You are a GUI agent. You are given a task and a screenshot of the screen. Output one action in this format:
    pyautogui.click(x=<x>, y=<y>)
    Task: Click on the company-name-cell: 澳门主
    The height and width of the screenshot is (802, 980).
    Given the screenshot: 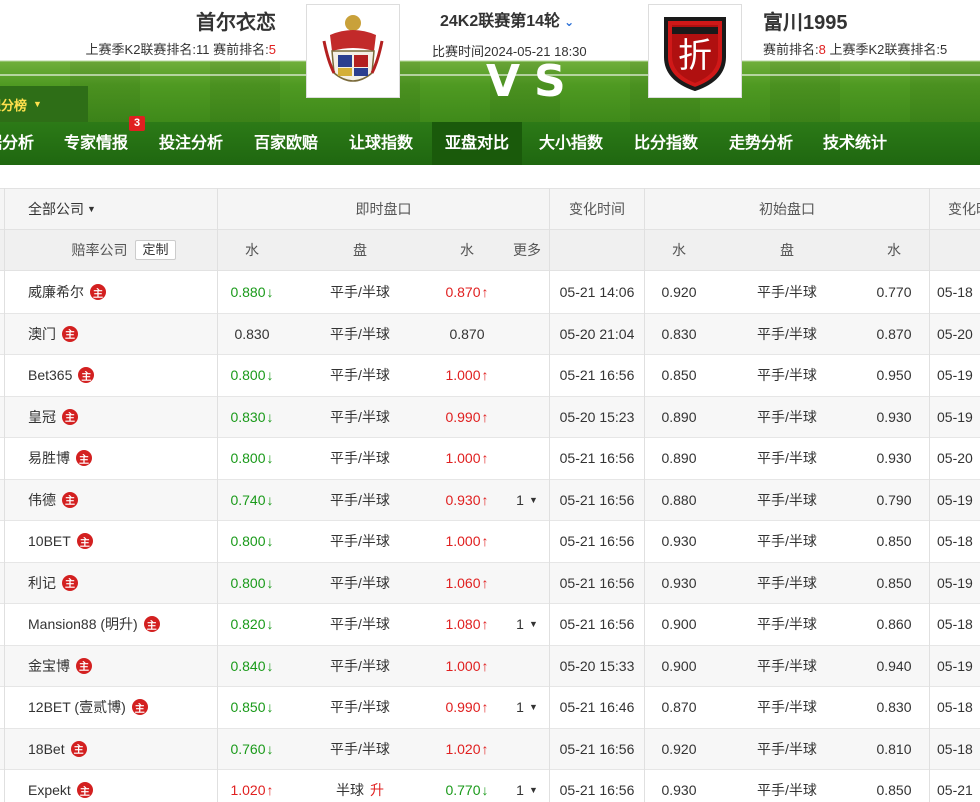 What is the action you would take?
    pyautogui.click(x=53, y=334)
    